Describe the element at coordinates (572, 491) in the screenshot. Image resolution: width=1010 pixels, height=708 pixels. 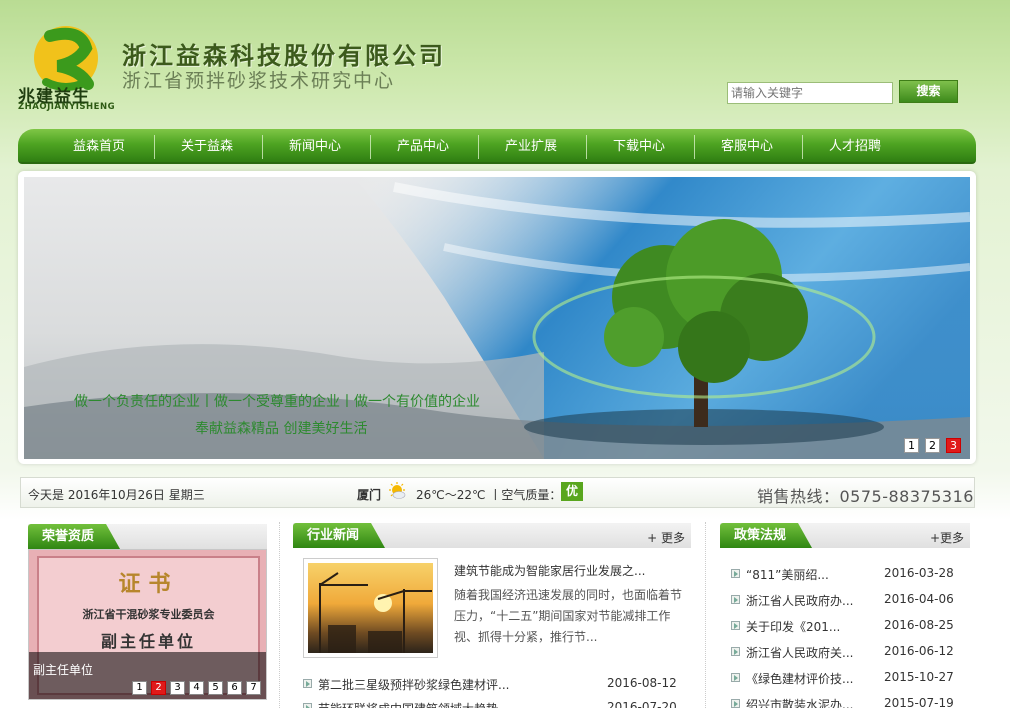
I see `air-quality-badge: 优` at that location.